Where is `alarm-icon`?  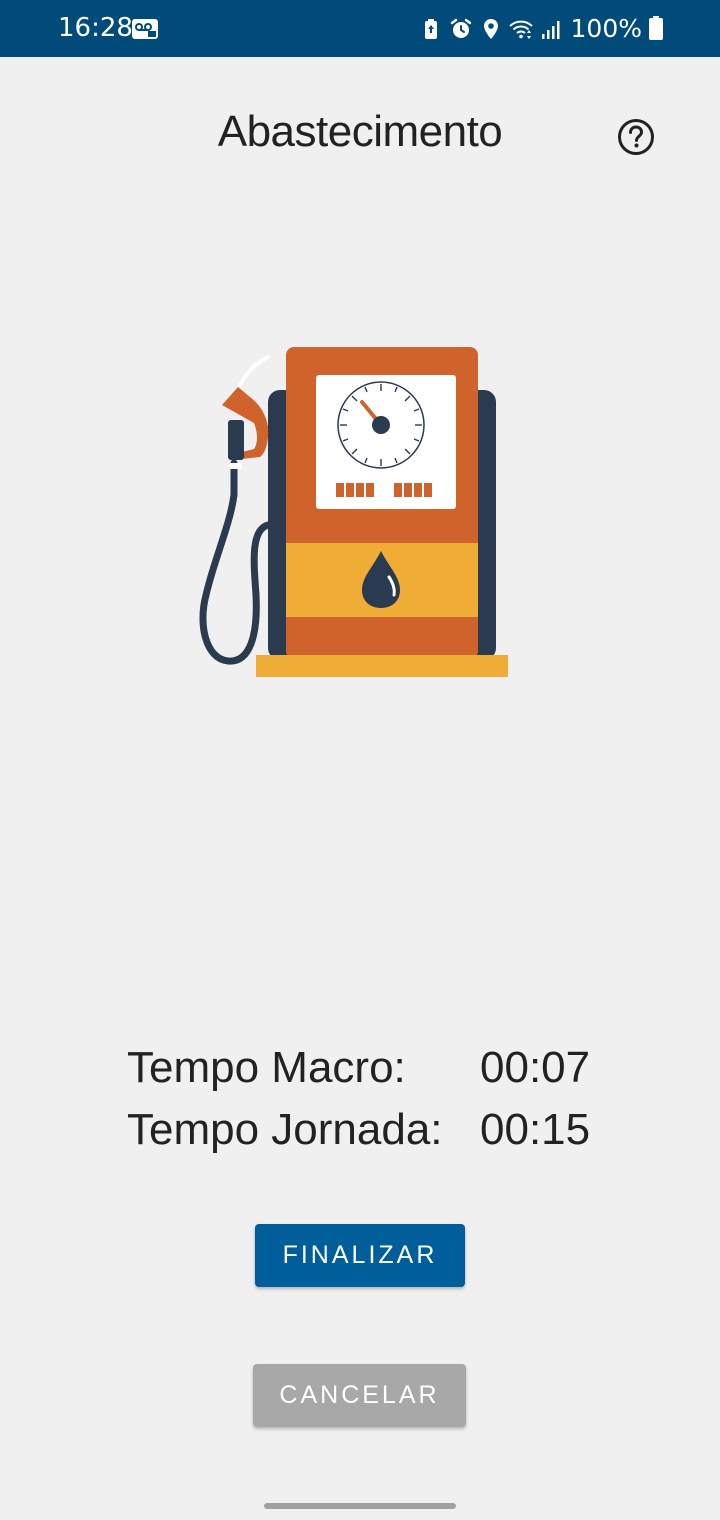
alarm-icon is located at coordinates (460, 28).